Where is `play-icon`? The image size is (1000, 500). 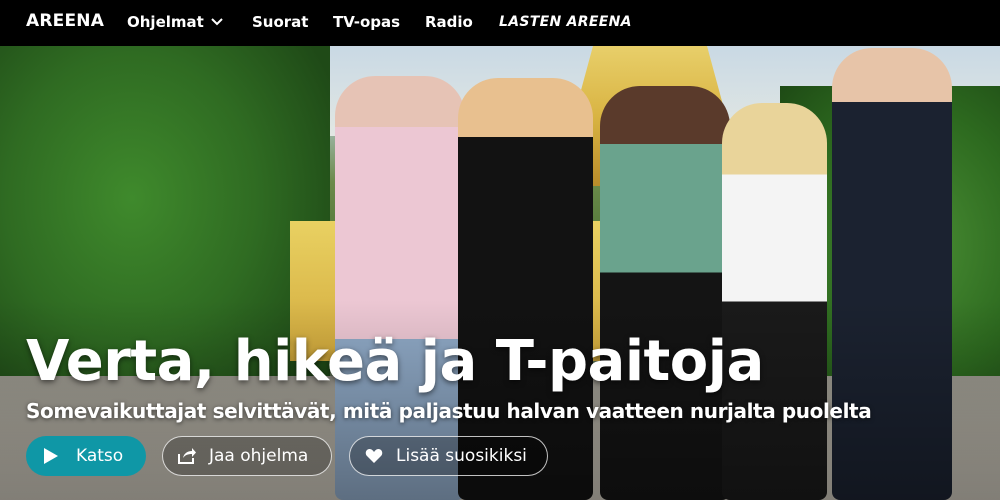 play-icon is located at coordinates (51, 456).